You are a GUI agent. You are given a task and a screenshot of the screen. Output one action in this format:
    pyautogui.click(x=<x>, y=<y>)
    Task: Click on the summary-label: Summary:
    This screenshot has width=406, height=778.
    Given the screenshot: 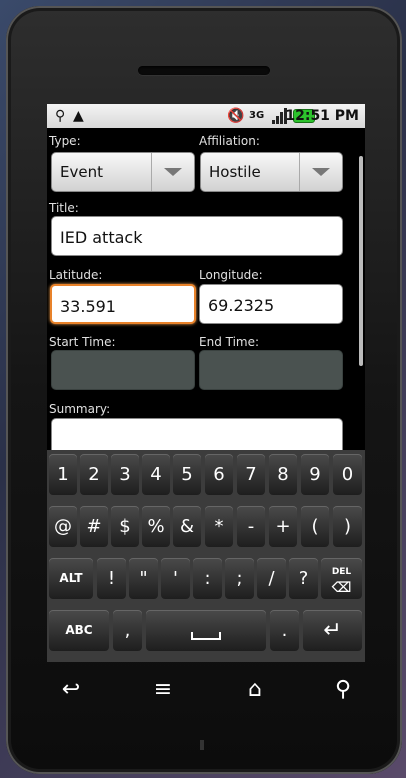 What is the action you would take?
    pyautogui.click(x=80, y=409)
    